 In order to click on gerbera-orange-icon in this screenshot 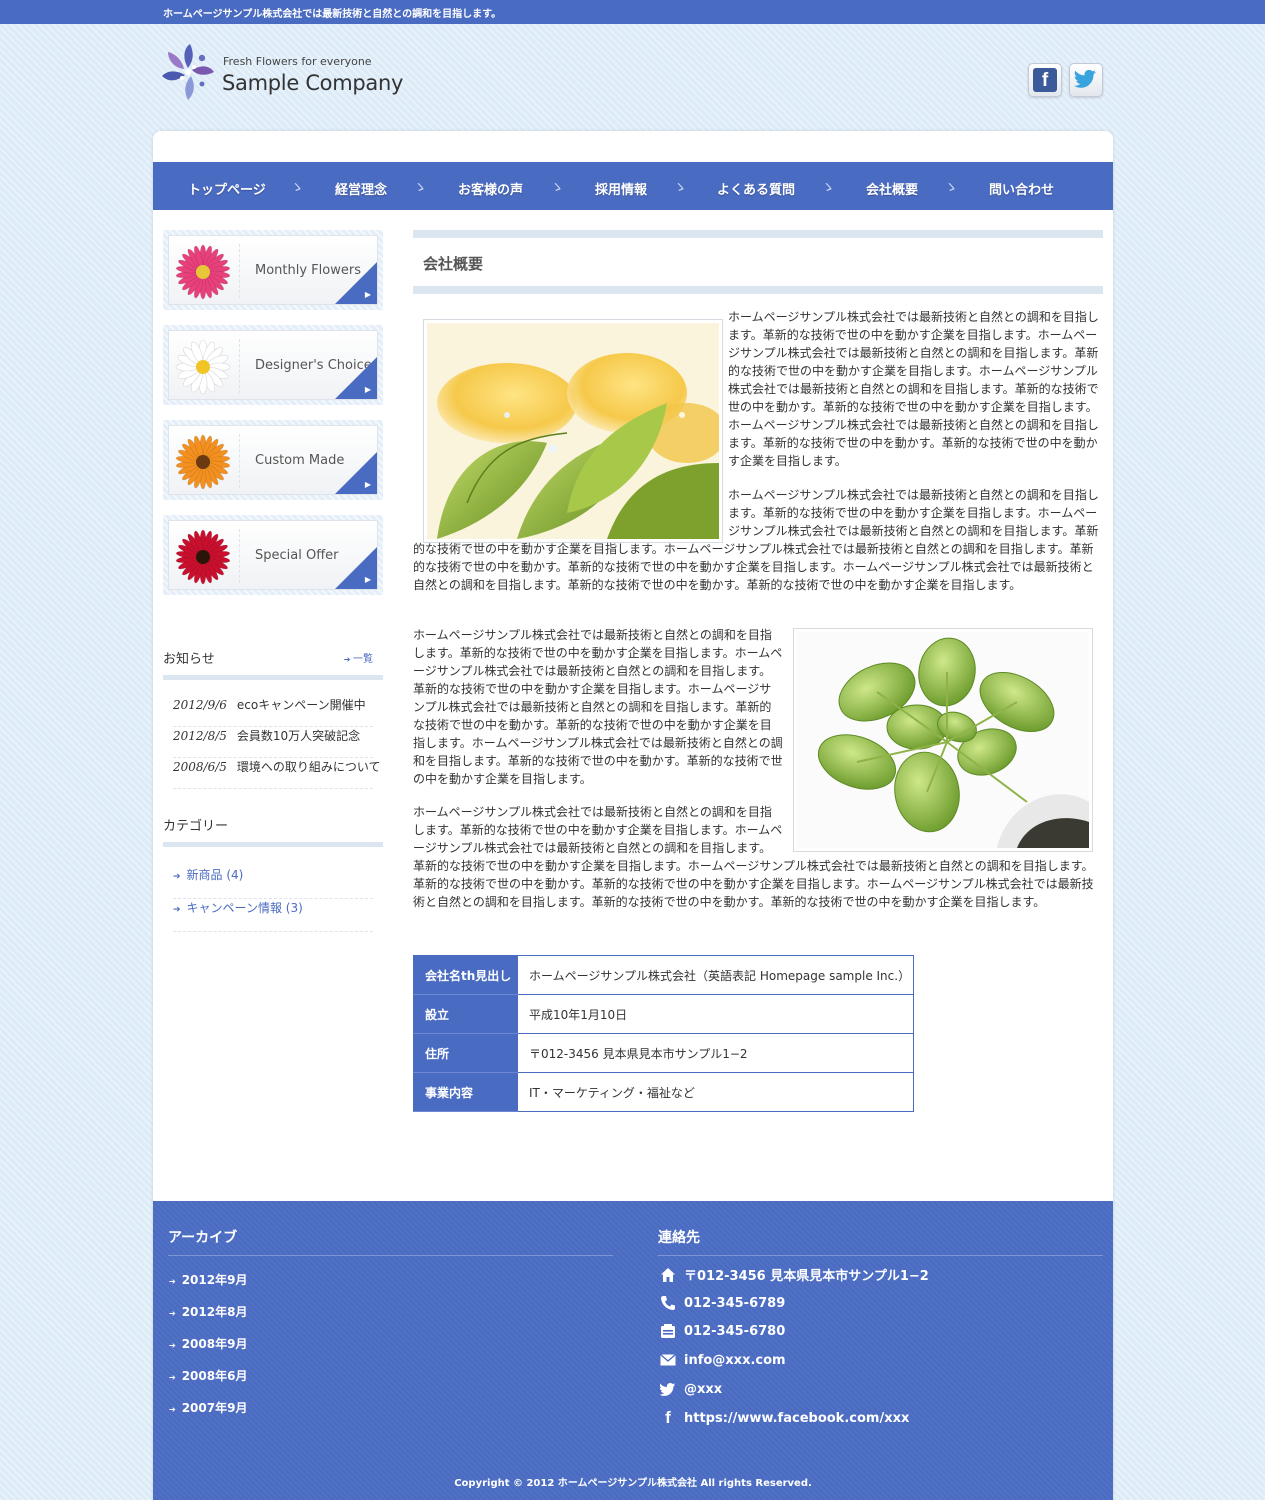, I will do `click(203, 462)`.